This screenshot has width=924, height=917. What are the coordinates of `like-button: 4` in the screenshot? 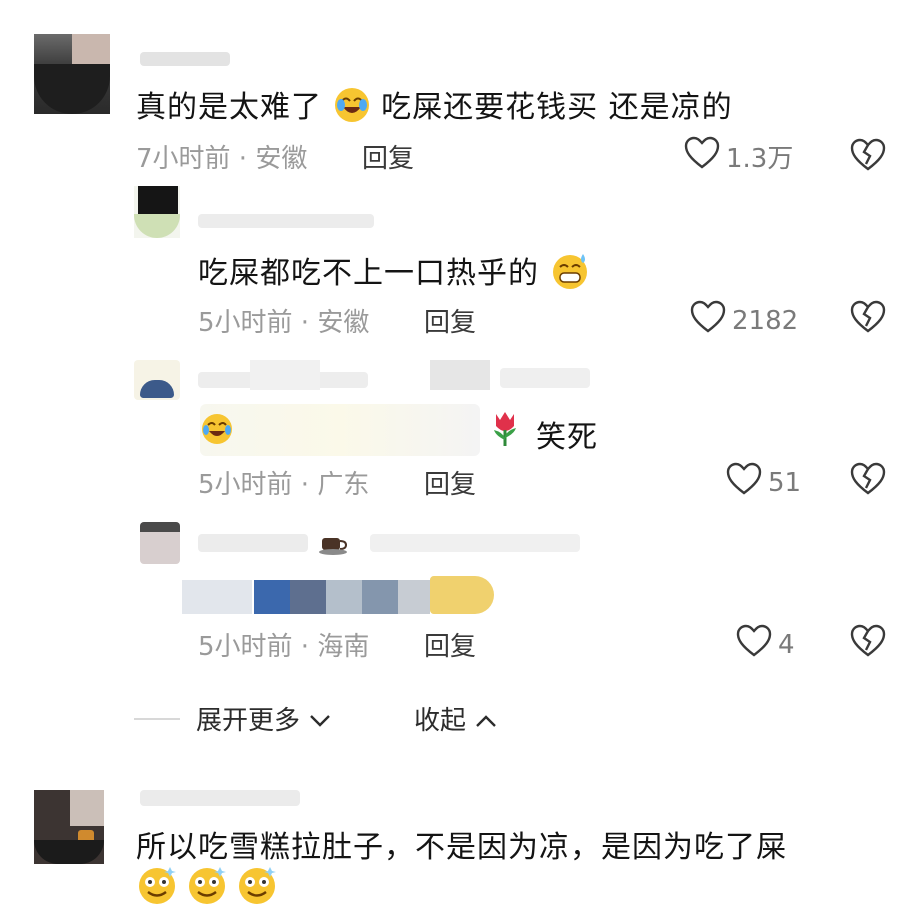 It's located at (765, 644).